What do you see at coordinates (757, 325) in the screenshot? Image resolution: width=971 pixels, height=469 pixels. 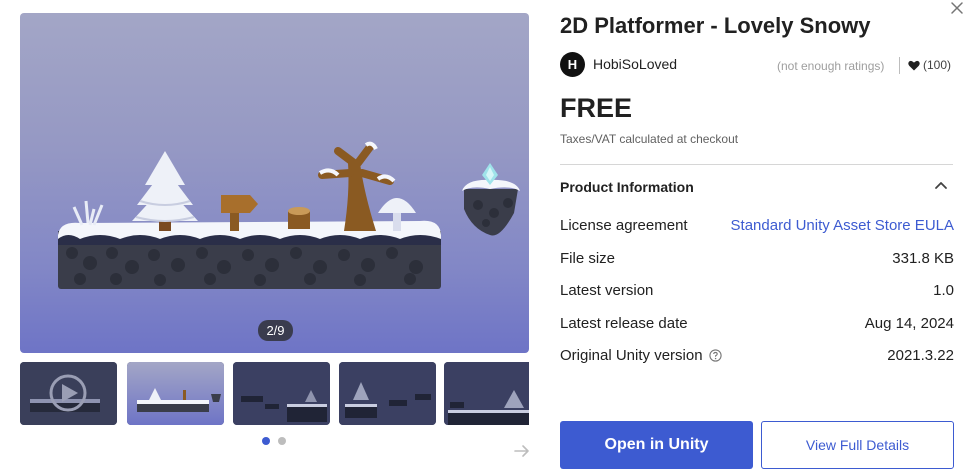 I see `info-row-release-date: Latest release date Aug 14, 2024` at bounding box center [757, 325].